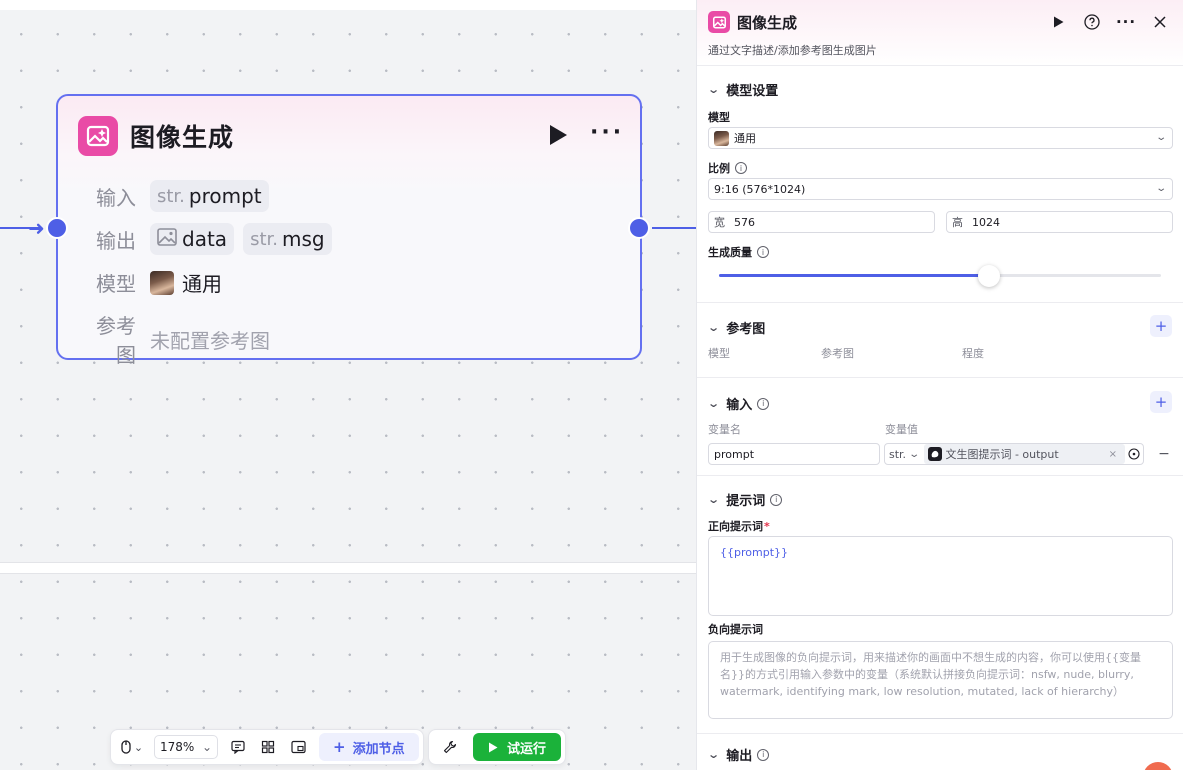 This screenshot has width=1183, height=770. What do you see at coordinates (1161, 402) in the screenshot?
I see `add-input-button: +` at bounding box center [1161, 402].